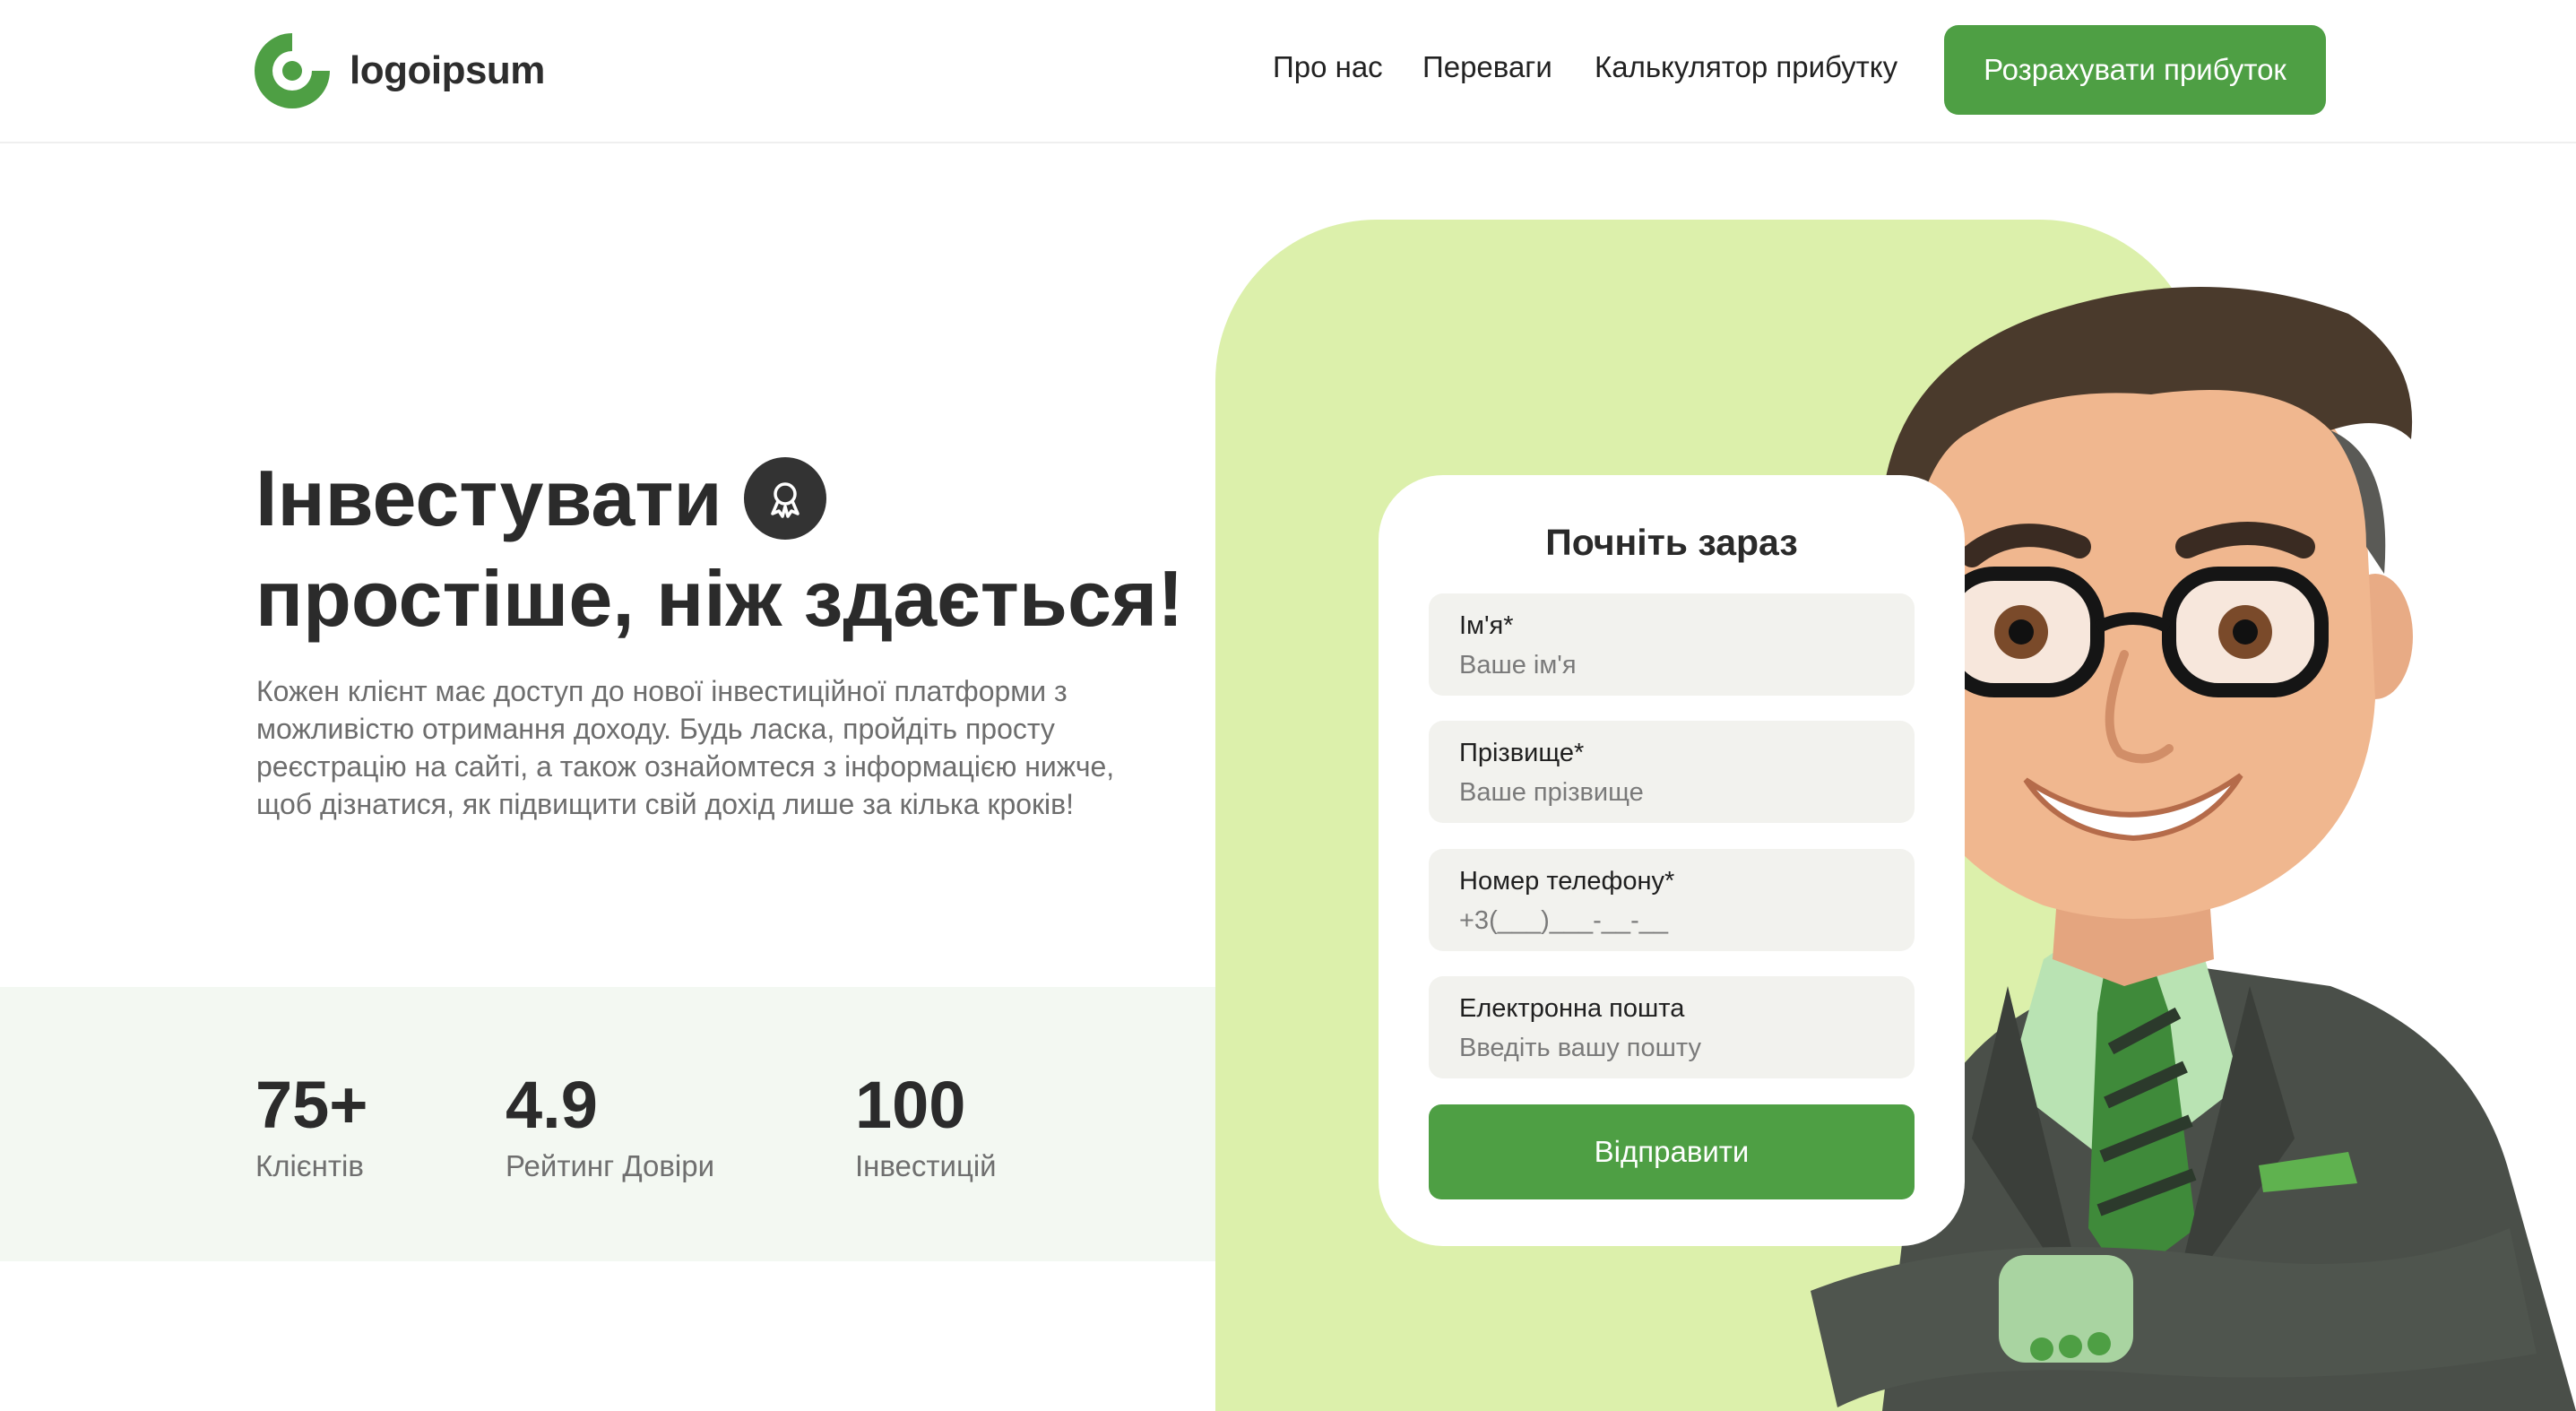  I want to click on stat-investments: 100 Інвестицій, so click(926, 1125).